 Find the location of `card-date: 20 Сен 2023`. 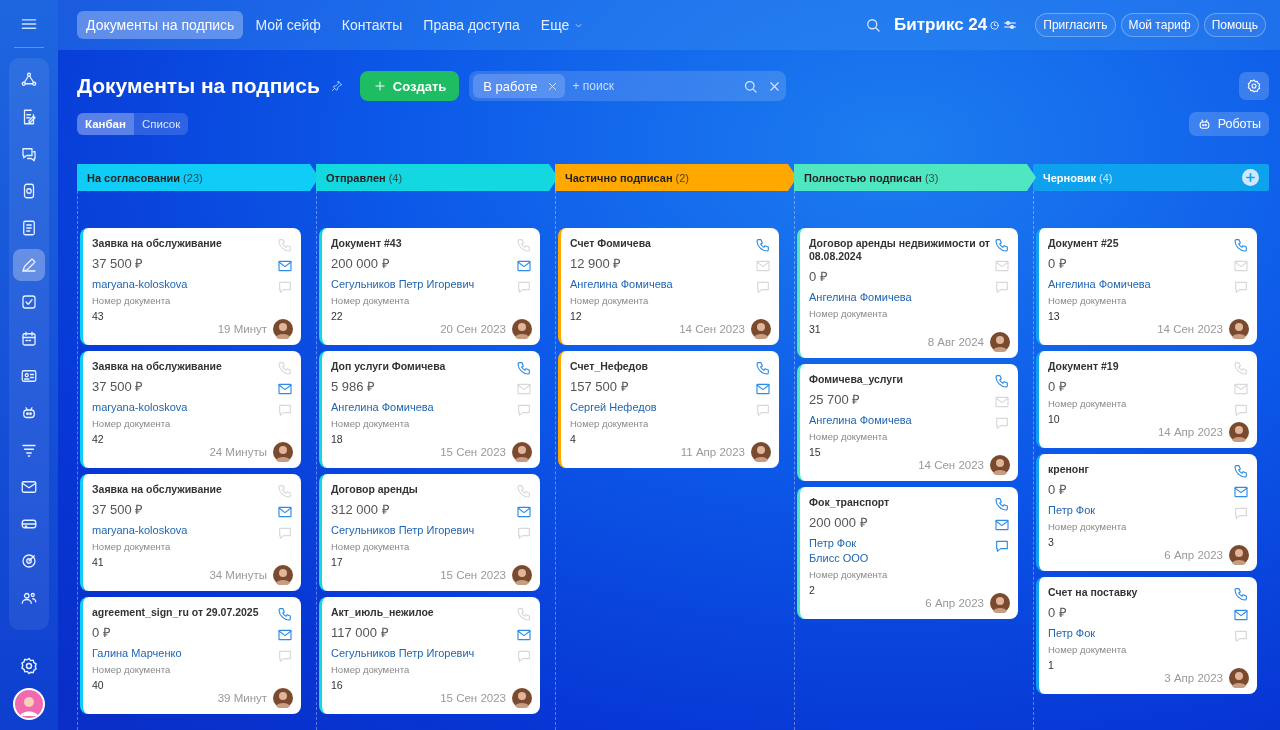

card-date: 20 Сен 2023 is located at coordinates (473, 329).